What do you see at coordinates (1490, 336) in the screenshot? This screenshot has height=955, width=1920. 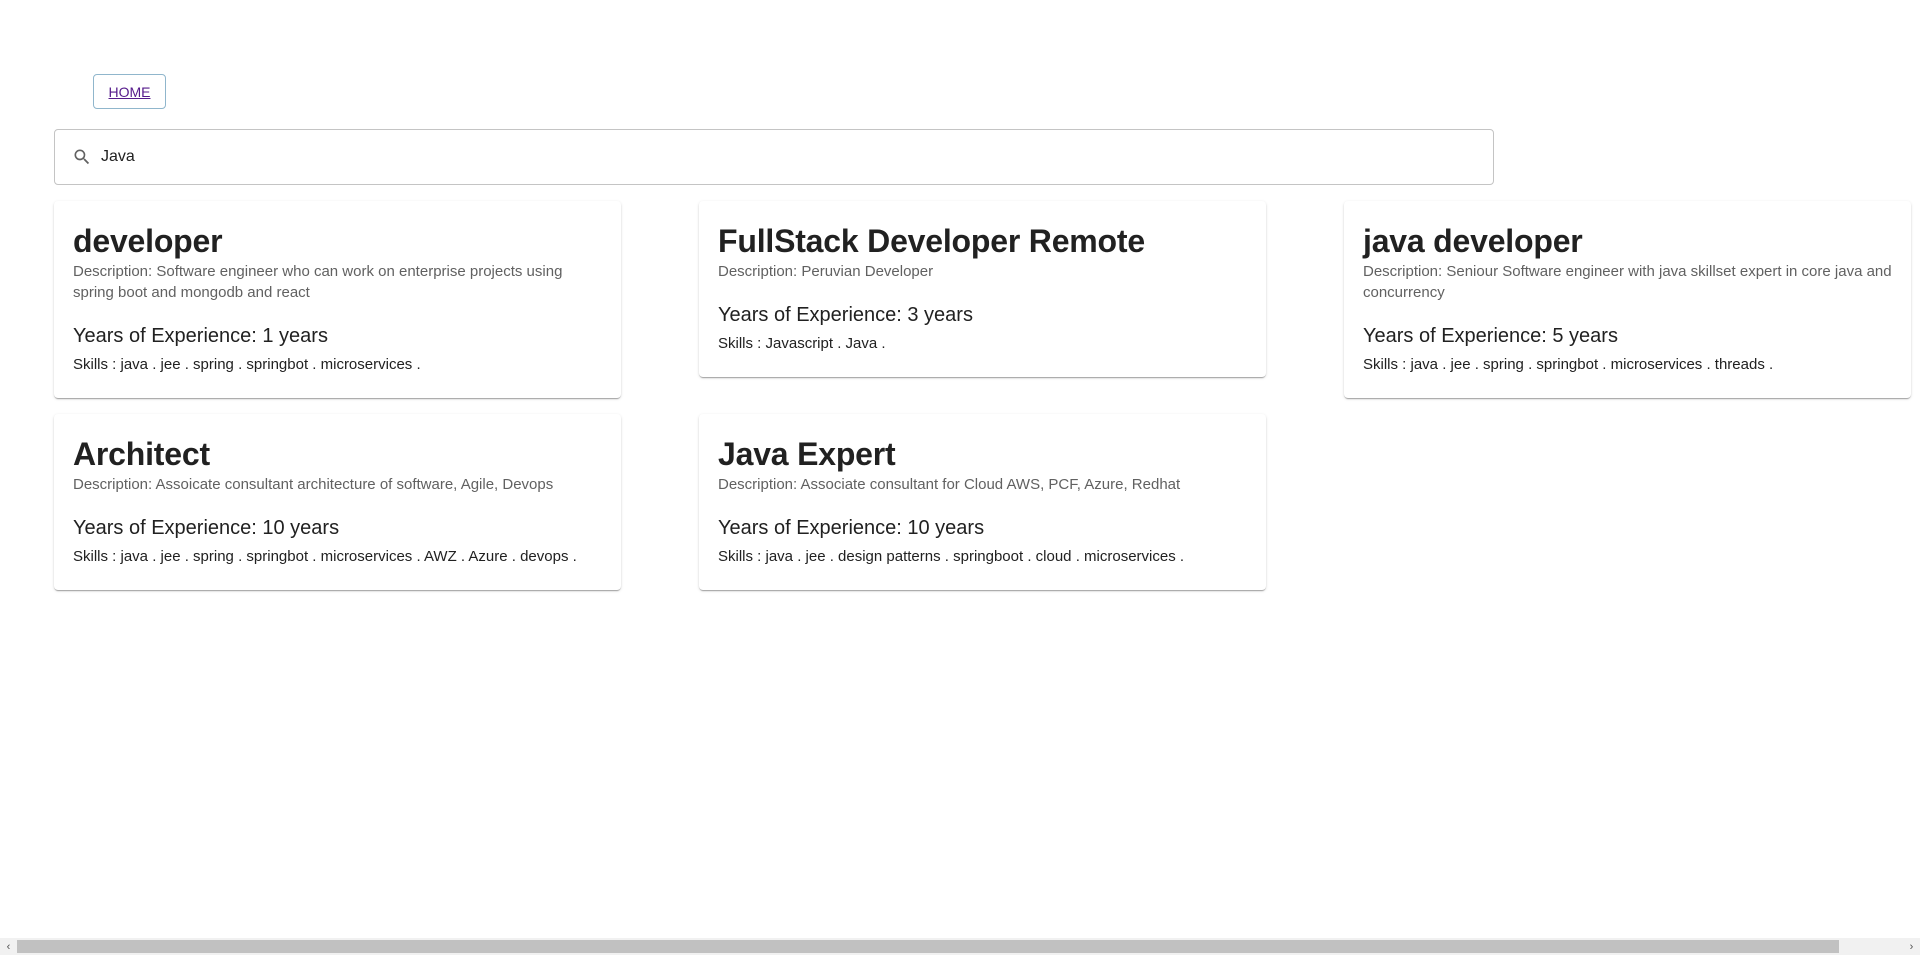 I see `job-experience: Years of Experience: 5 years` at bounding box center [1490, 336].